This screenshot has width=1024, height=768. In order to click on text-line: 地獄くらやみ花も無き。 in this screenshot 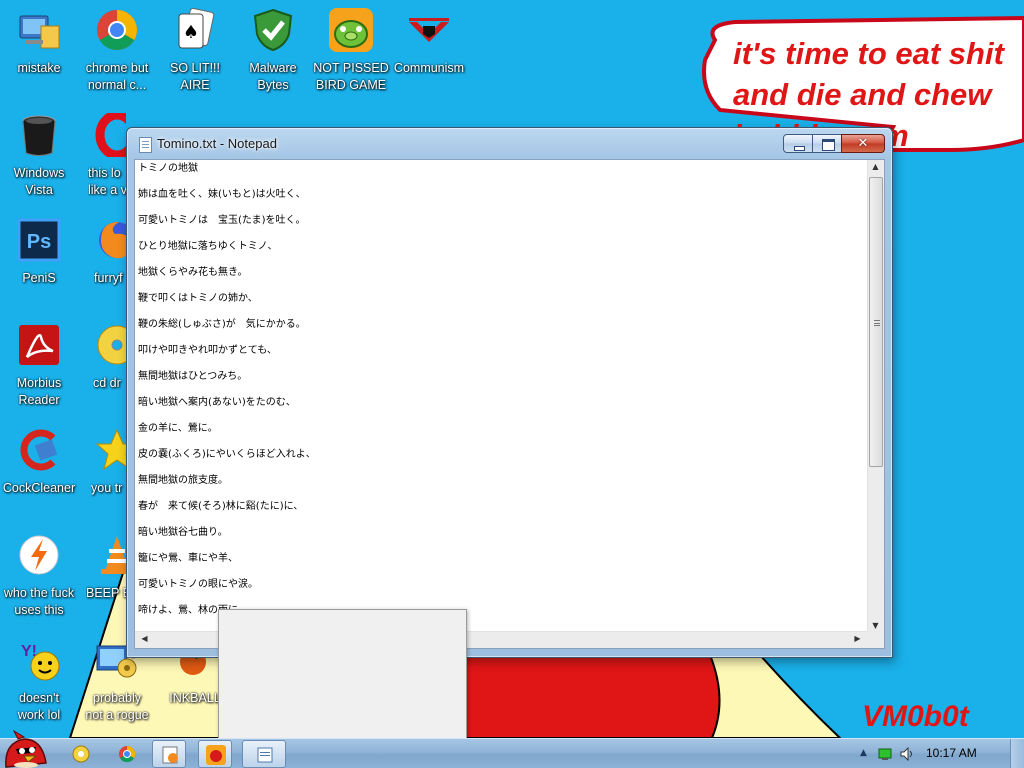, I will do `click(193, 272)`.